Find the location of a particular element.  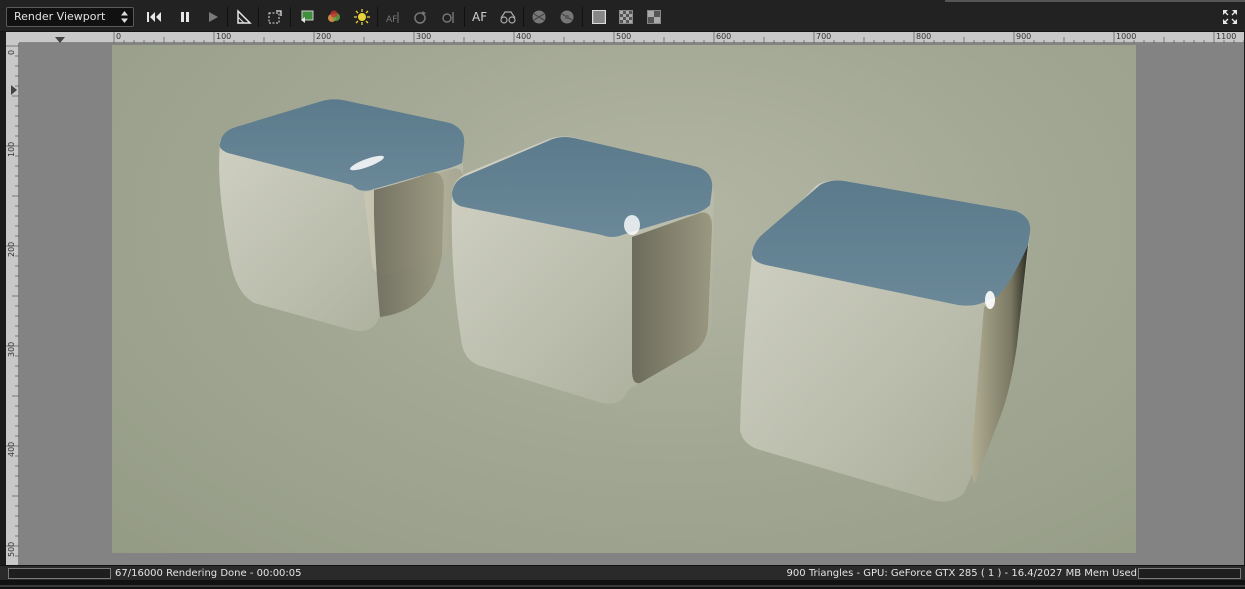

checker-medium-icon is located at coordinates (626, 17).